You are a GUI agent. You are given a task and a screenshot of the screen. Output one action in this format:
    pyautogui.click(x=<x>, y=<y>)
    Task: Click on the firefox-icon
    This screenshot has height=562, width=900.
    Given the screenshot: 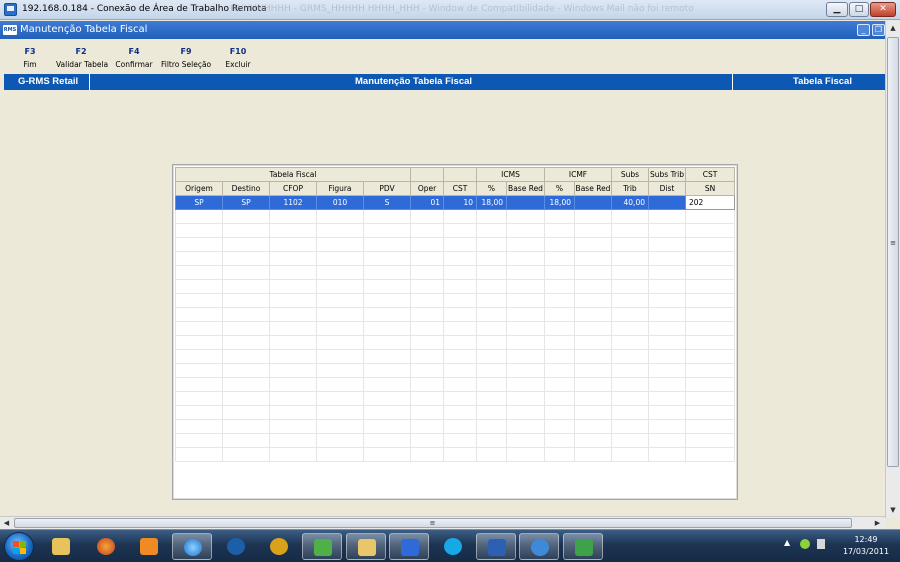 What is the action you would take?
    pyautogui.click(x=106, y=546)
    